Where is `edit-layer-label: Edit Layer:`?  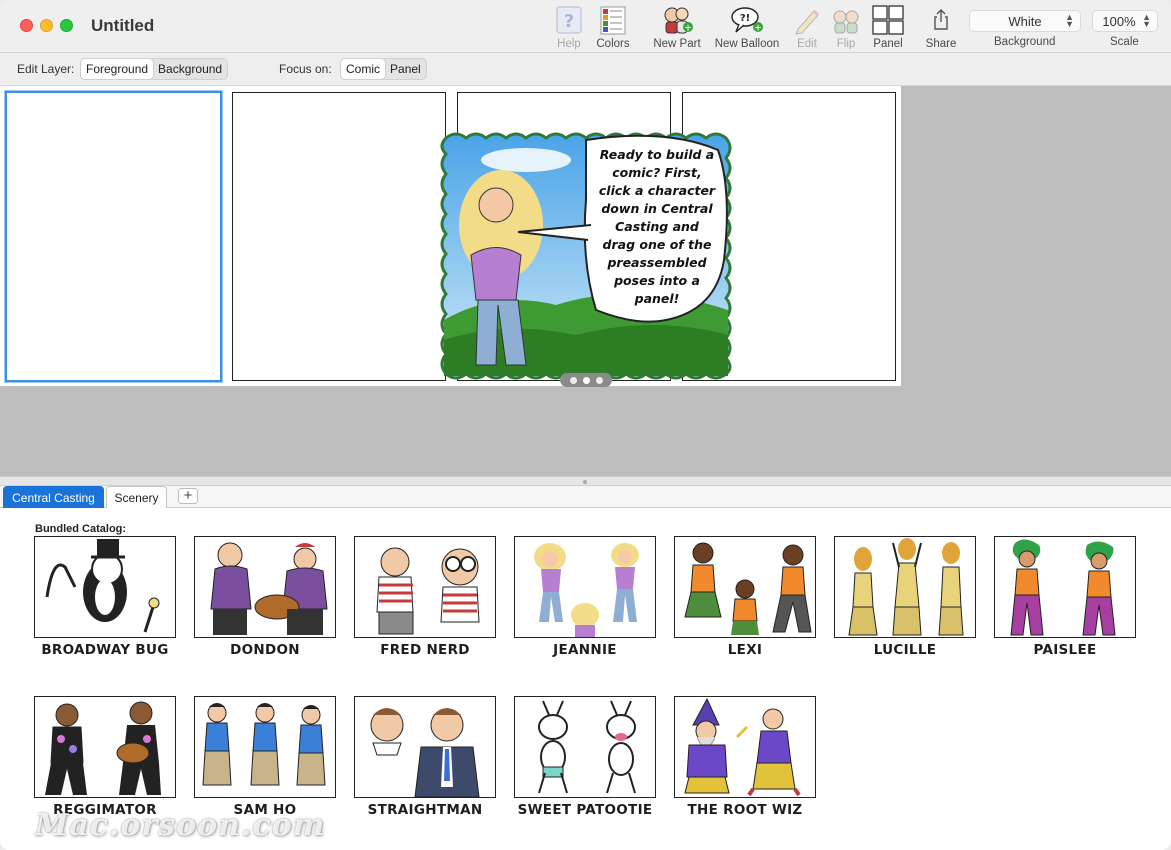
edit-layer-label: Edit Layer: is located at coordinates (46, 69).